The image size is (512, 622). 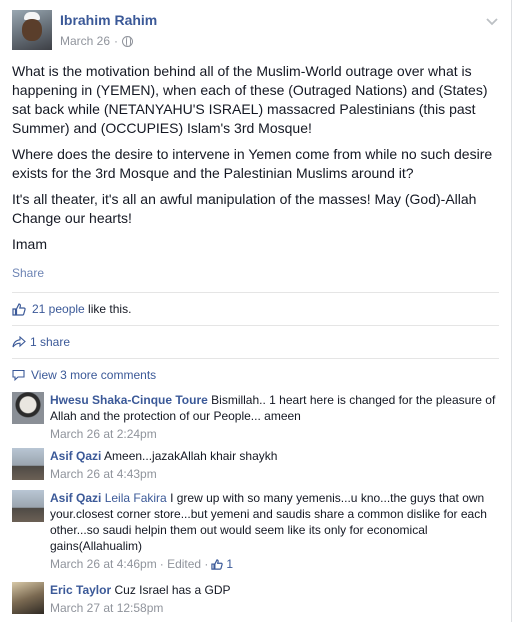 What do you see at coordinates (189, 456) in the screenshot?
I see `comment-text: Ameen...jazakAllah khair shaykh` at bounding box center [189, 456].